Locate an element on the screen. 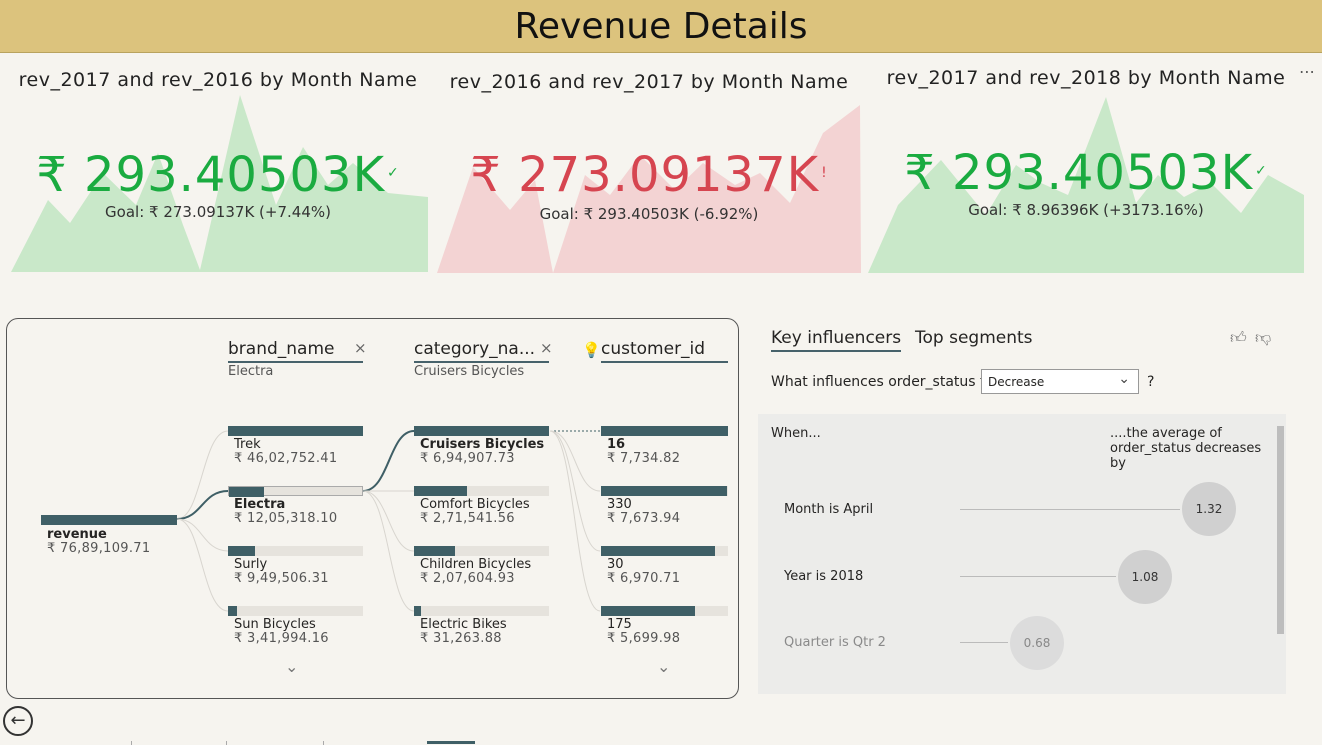 Image resolution: width=1322 pixels, height=745 pixels. brand-node-label: Sun Bicycles is located at coordinates (275, 624).